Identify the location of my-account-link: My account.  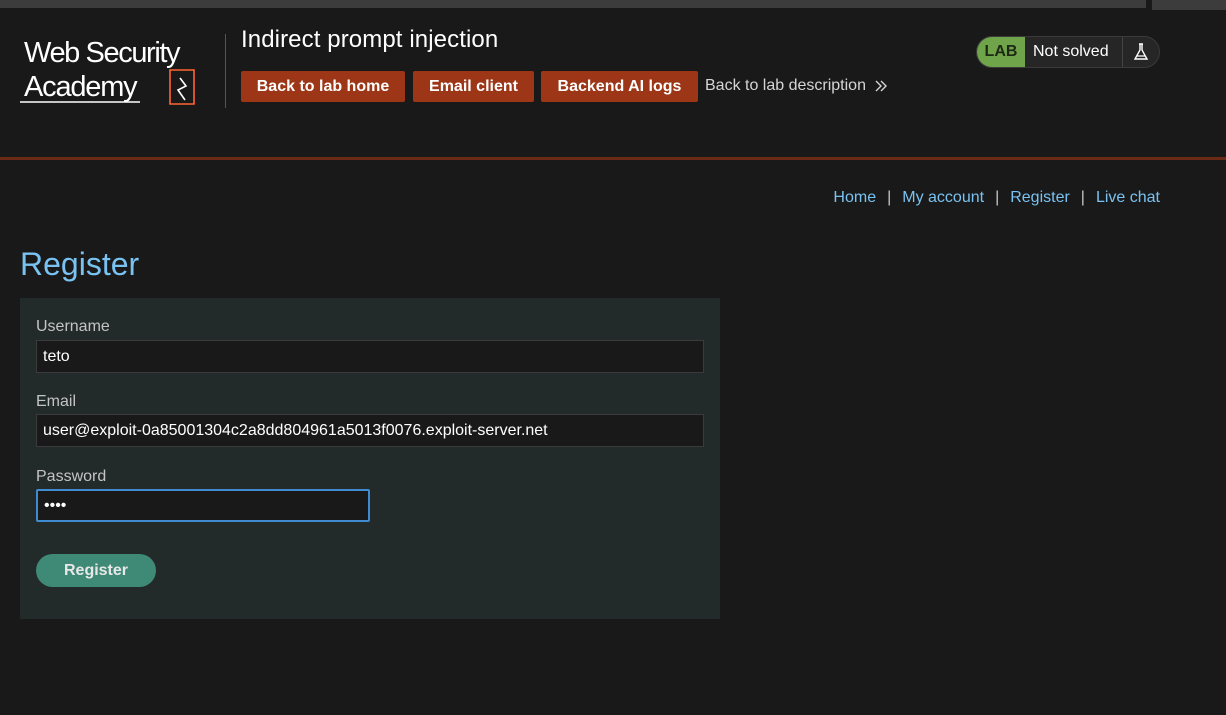
(943, 198).